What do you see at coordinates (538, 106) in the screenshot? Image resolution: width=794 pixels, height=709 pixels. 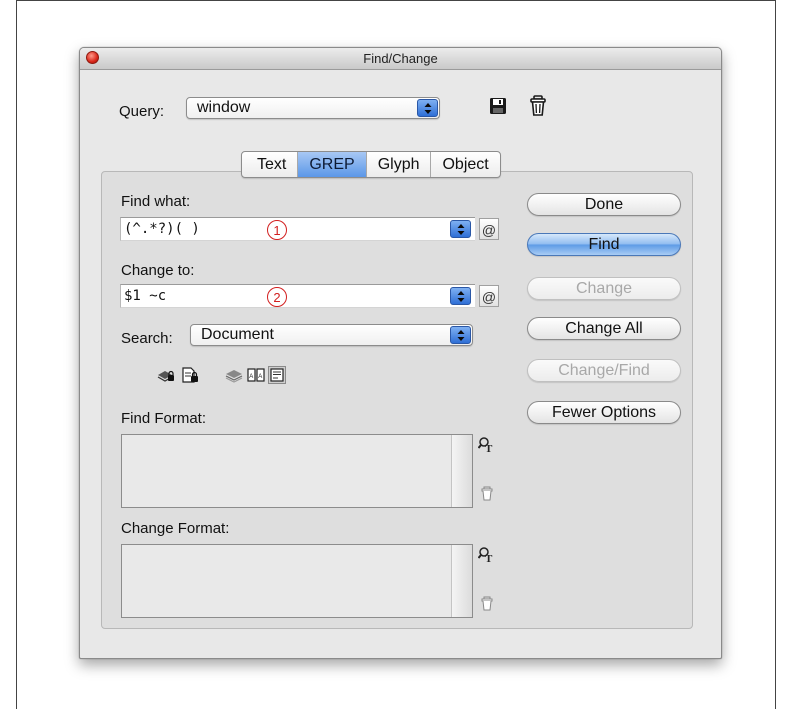 I see `delete-query-icon` at bounding box center [538, 106].